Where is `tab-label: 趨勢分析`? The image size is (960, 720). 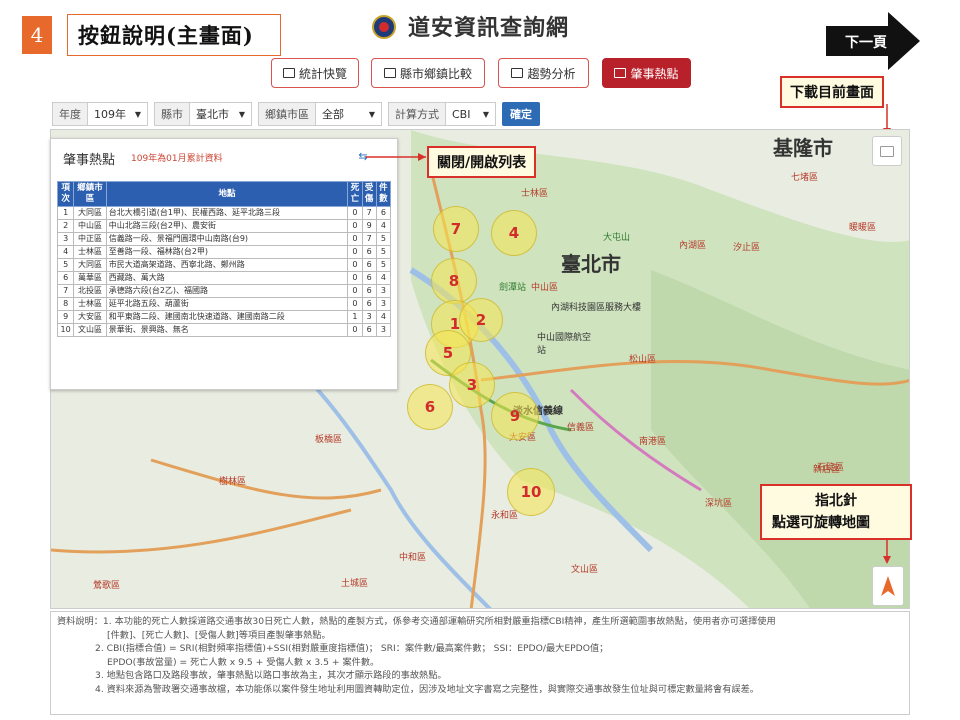 tab-label: 趨勢分析 is located at coordinates (551, 73).